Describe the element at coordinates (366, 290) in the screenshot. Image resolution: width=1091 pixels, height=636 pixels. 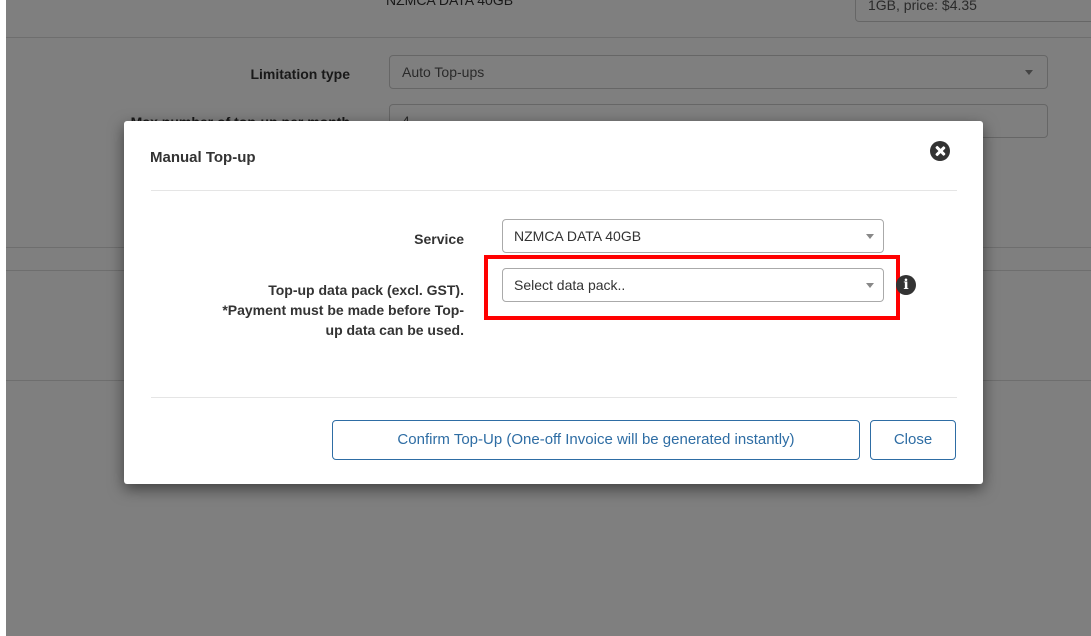
I see `topup-label-line-1: Top-up data pack (excl. GST).` at that location.